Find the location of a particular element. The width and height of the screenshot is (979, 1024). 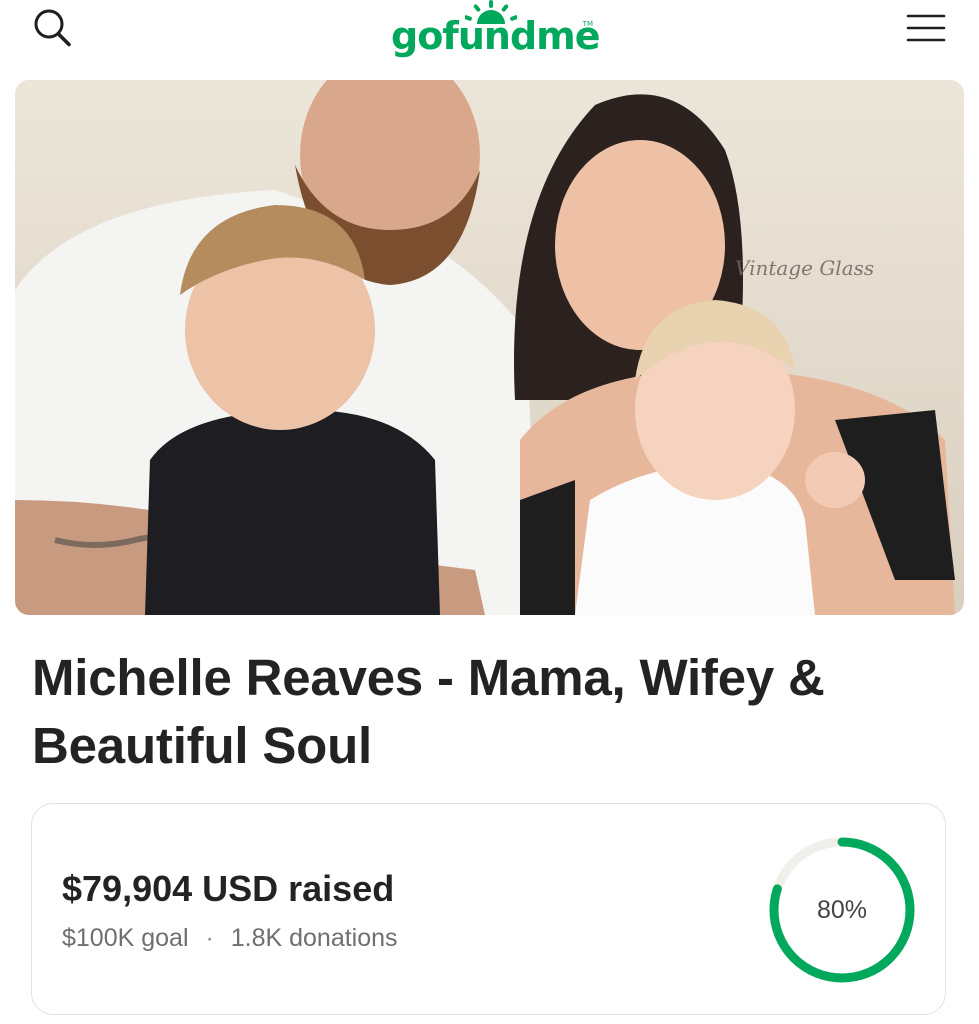

logo-wordmark: gofundme is located at coordinates (496, 36).